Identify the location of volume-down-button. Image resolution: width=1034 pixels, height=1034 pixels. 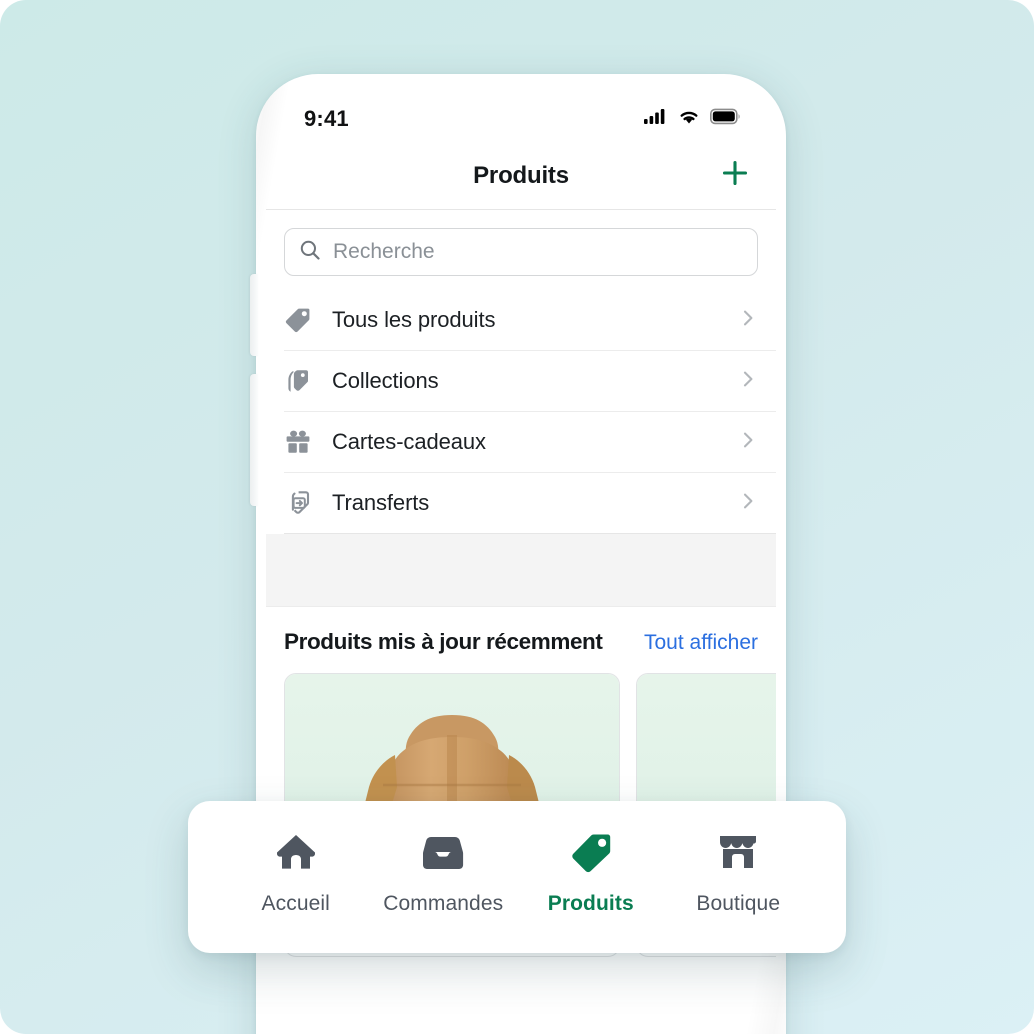
(254, 440).